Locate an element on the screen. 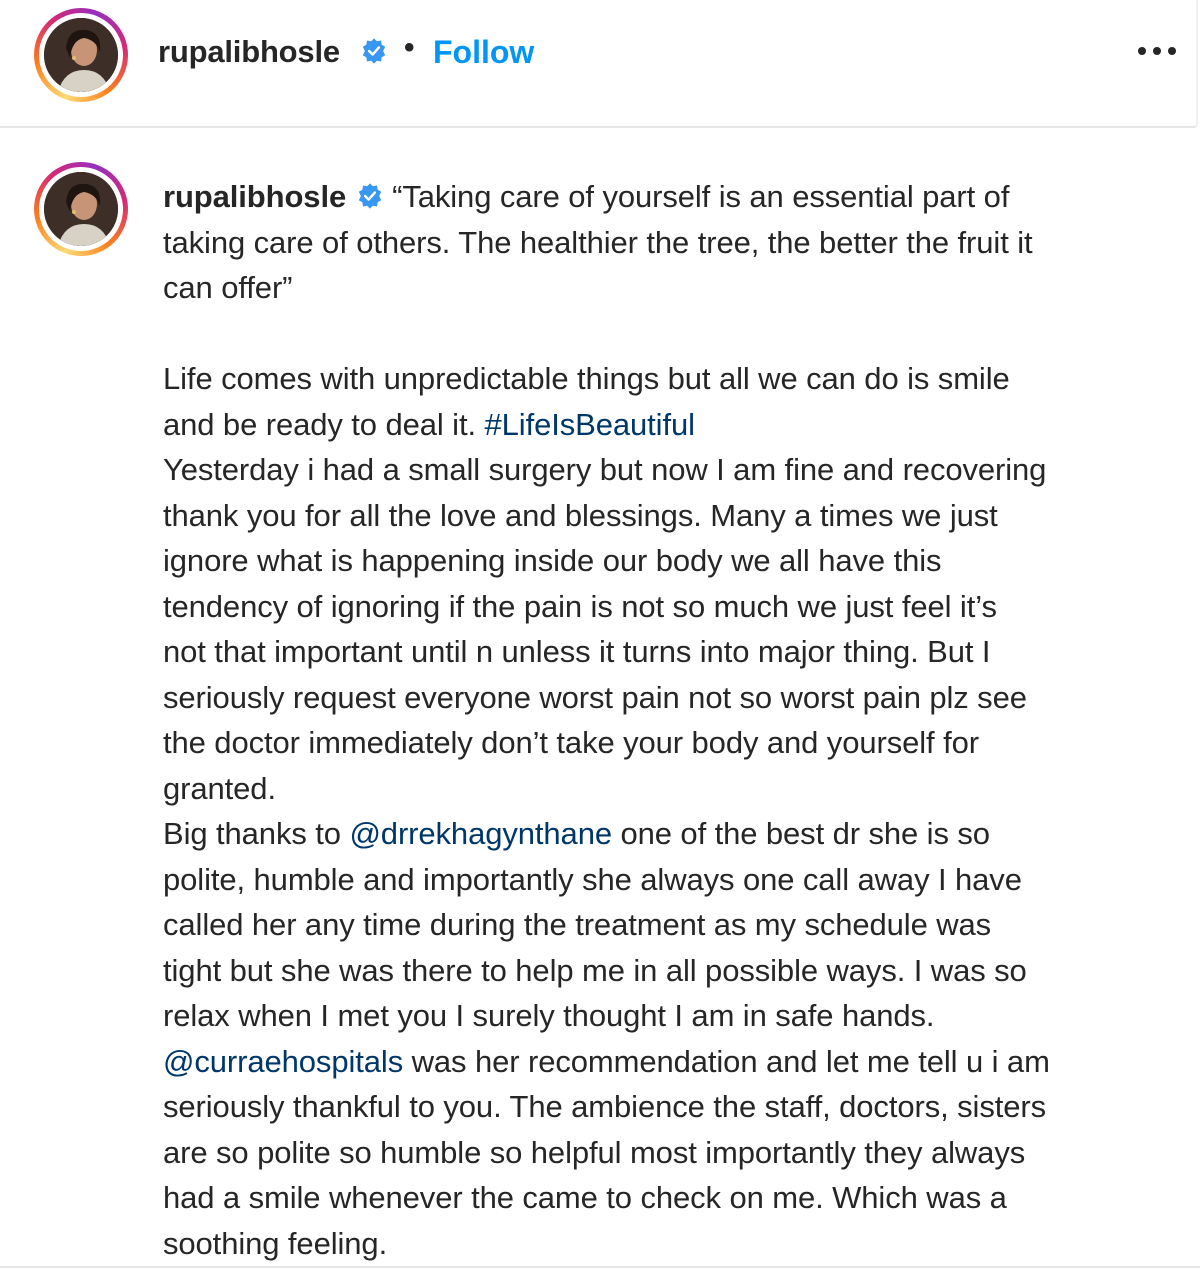  avatar is located at coordinates (81, 55).